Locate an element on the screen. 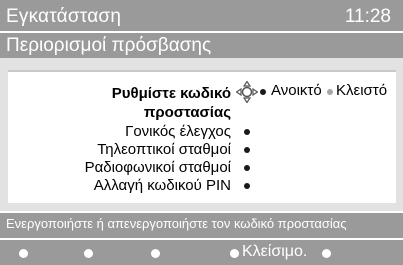 This screenshot has width=403, height=265. menu-title: Εγκατάσταση is located at coordinates (64, 16).